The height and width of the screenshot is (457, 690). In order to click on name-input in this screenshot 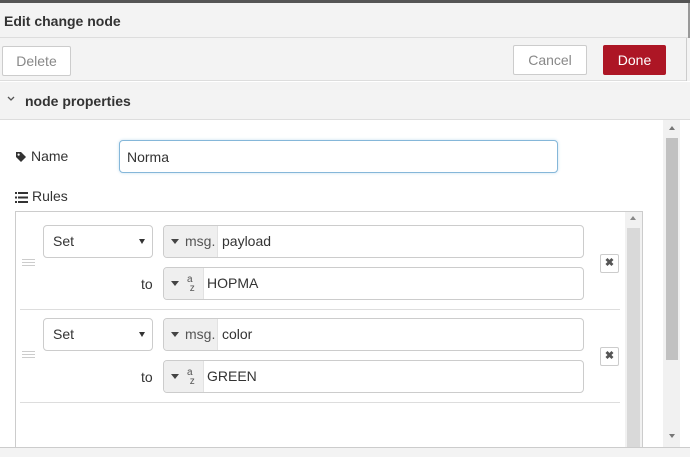, I will do `click(338, 156)`.